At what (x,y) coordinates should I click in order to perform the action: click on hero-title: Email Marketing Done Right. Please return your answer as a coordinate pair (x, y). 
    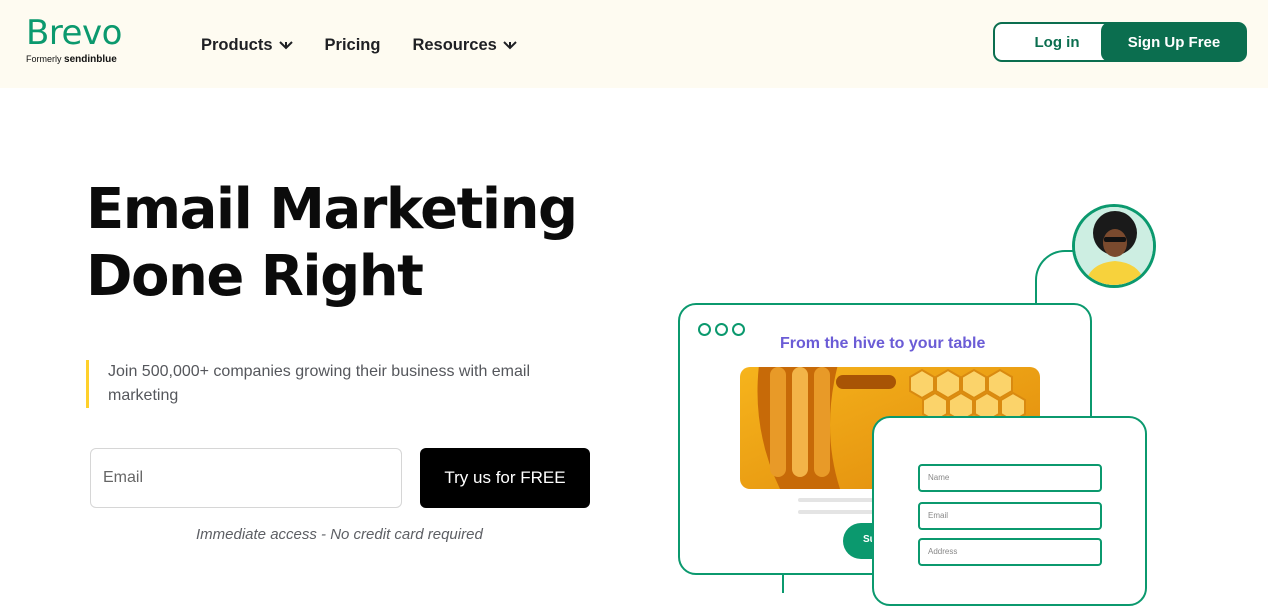
    Looking at the image, I should click on (346, 243).